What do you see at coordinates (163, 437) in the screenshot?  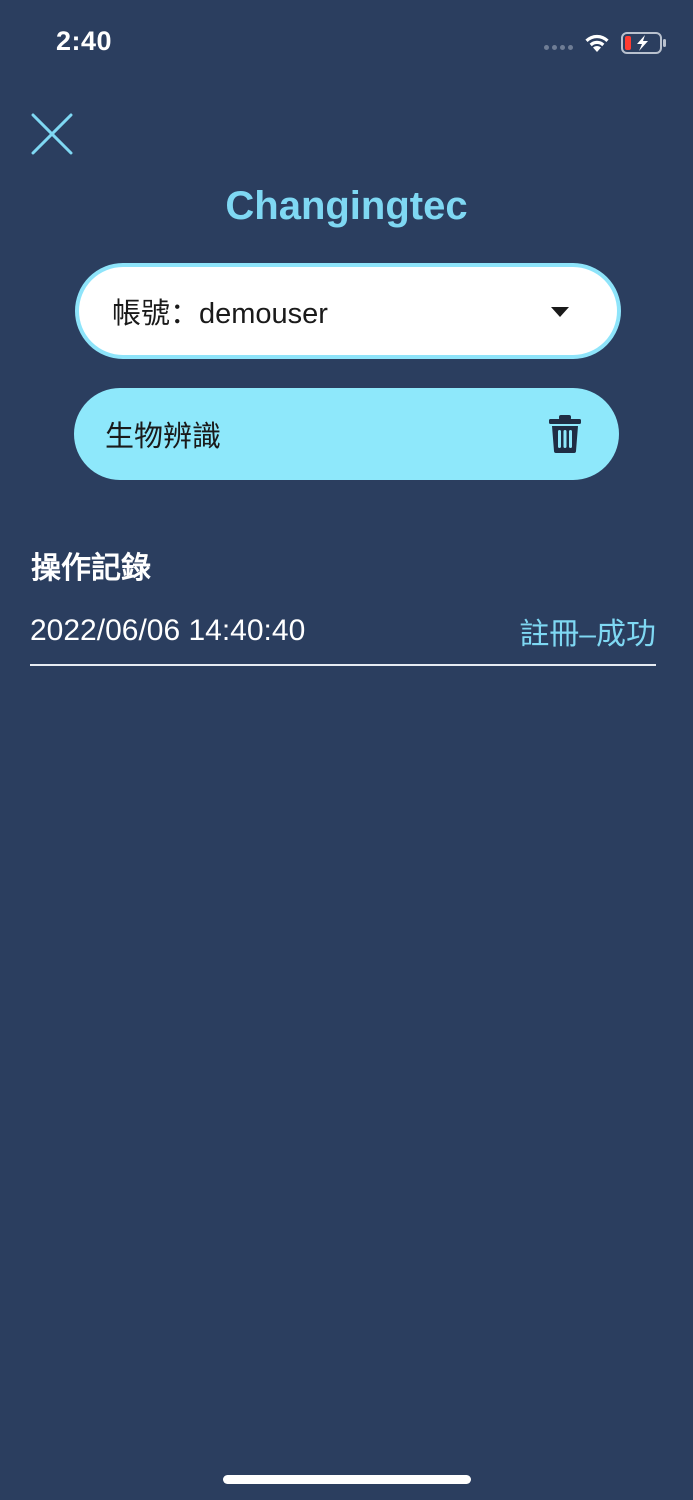 I see `biometric-label: 生物辨識` at bounding box center [163, 437].